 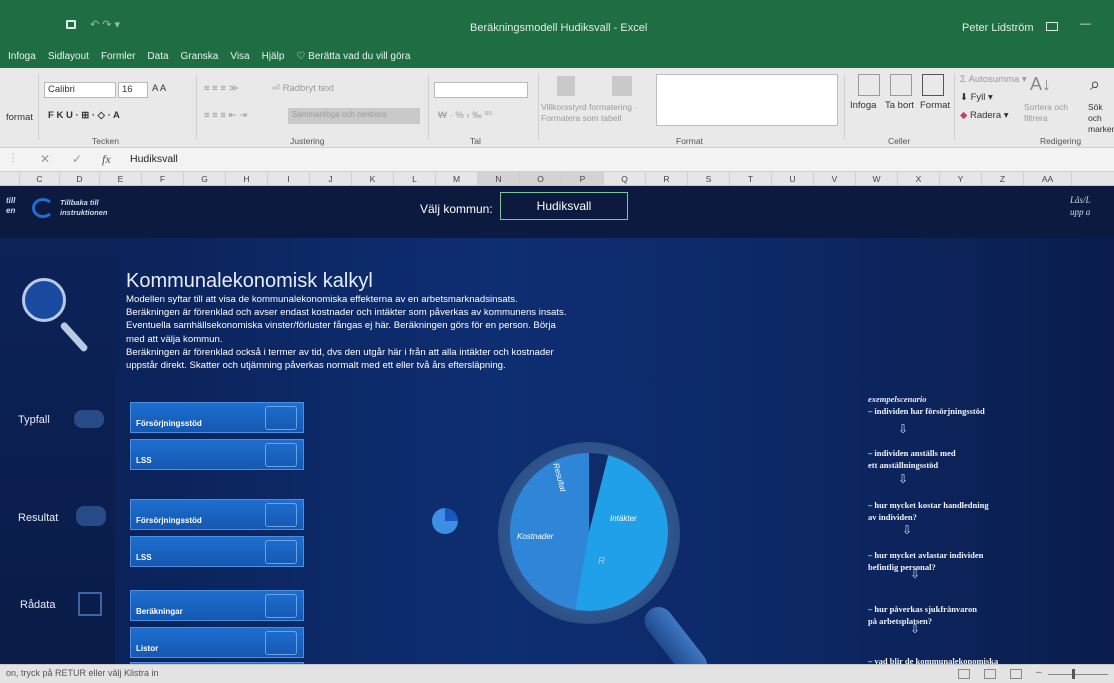 What do you see at coordinates (976, 97) in the screenshot?
I see `fill-button: ⬇ Fyll ▾` at bounding box center [976, 97].